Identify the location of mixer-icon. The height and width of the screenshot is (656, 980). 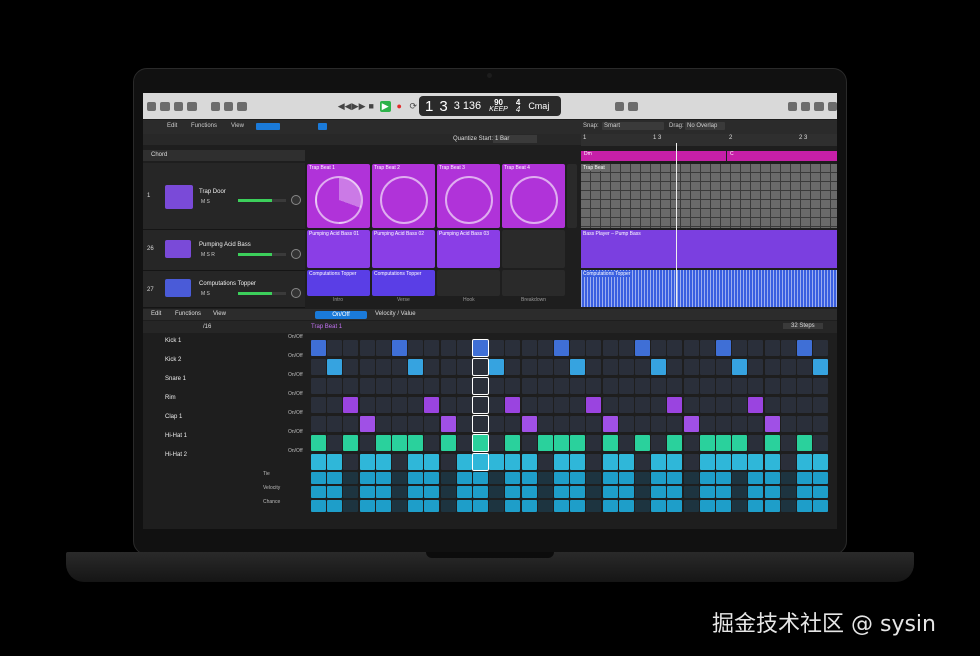
(228, 106).